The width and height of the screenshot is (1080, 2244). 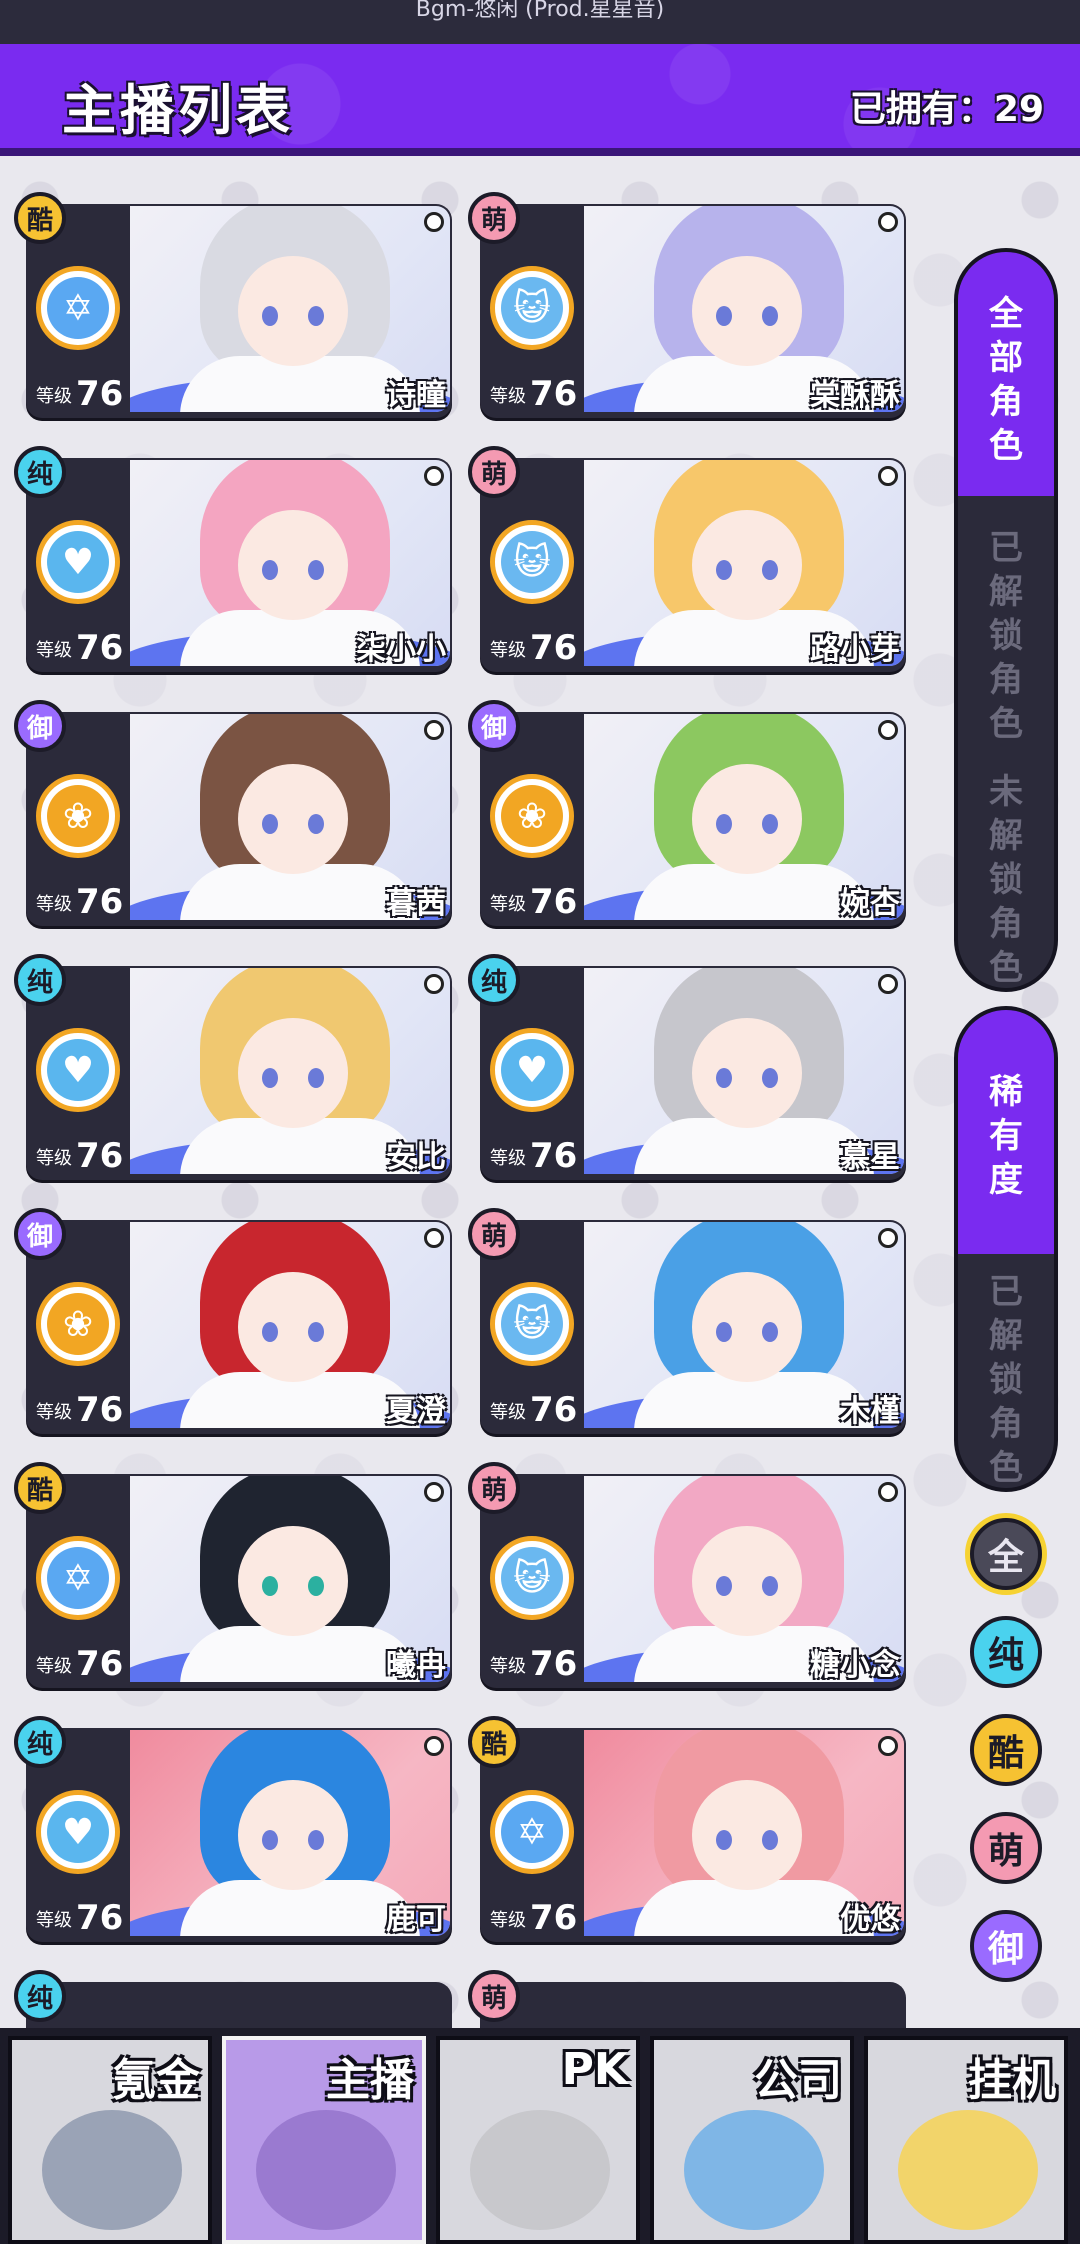 What do you see at coordinates (687, 813) in the screenshot?
I see `streamer-card: 御 ❀ 等级 76 婉杏` at bounding box center [687, 813].